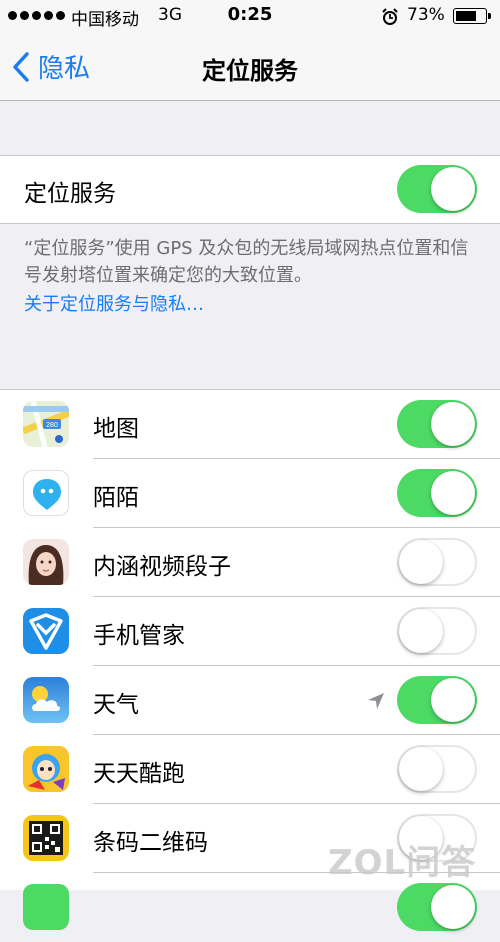  Describe the element at coordinates (250, 700) in the screenshot. I see `list-item-weather: 天气` at that location.